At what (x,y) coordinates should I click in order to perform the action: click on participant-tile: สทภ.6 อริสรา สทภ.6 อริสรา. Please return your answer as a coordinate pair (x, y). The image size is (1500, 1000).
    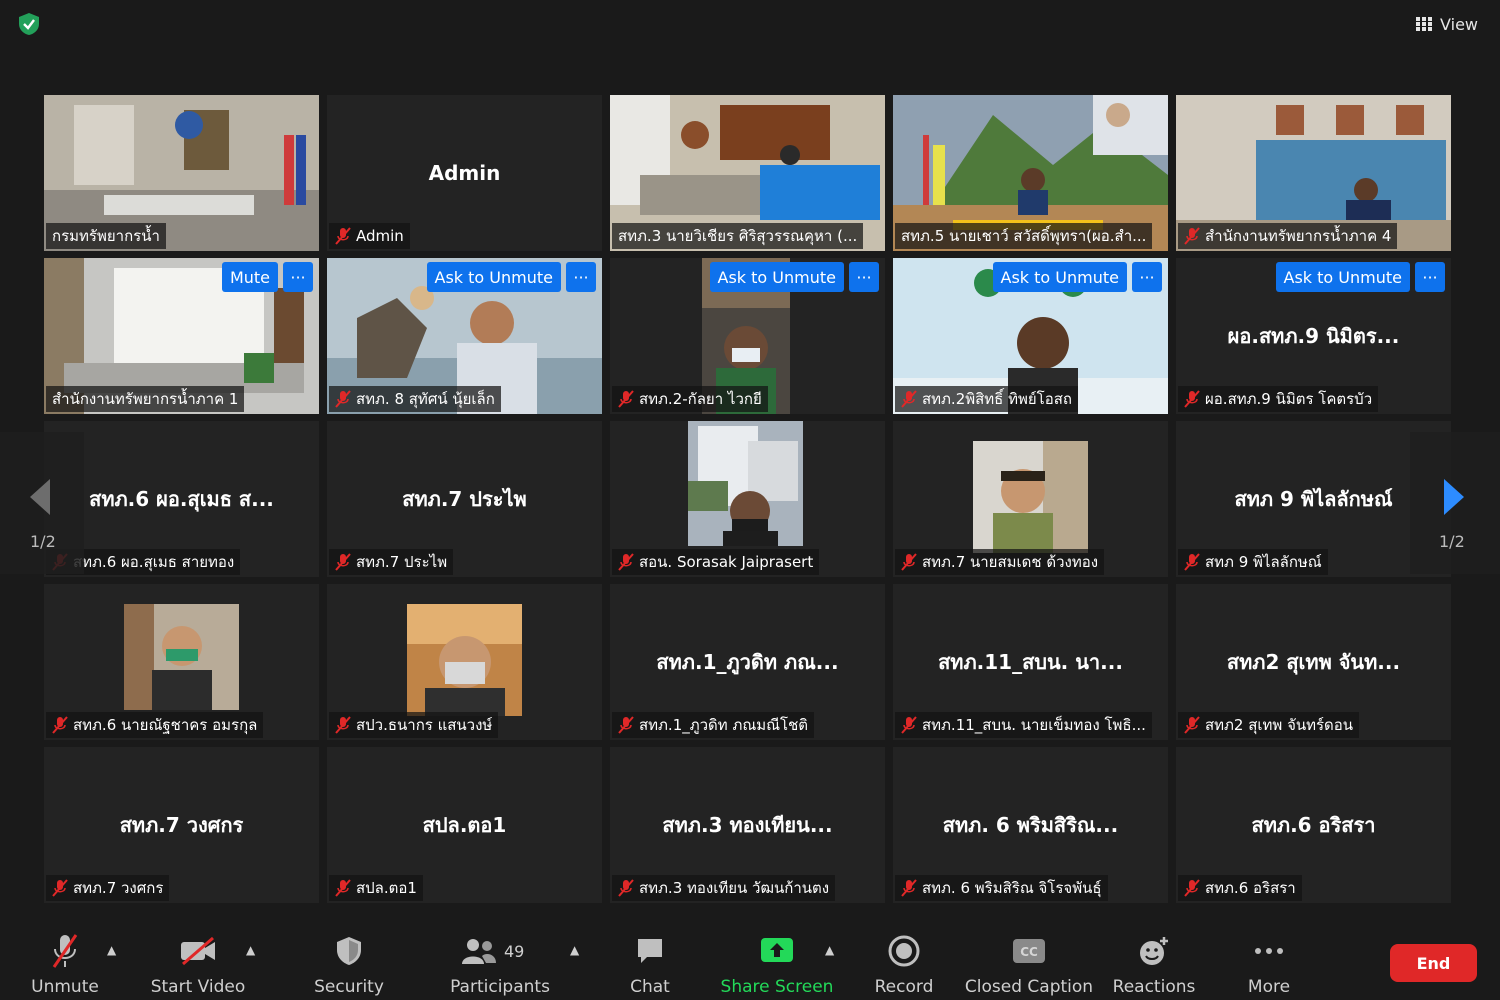
    Looking at the image, I should click on (1313, 825).